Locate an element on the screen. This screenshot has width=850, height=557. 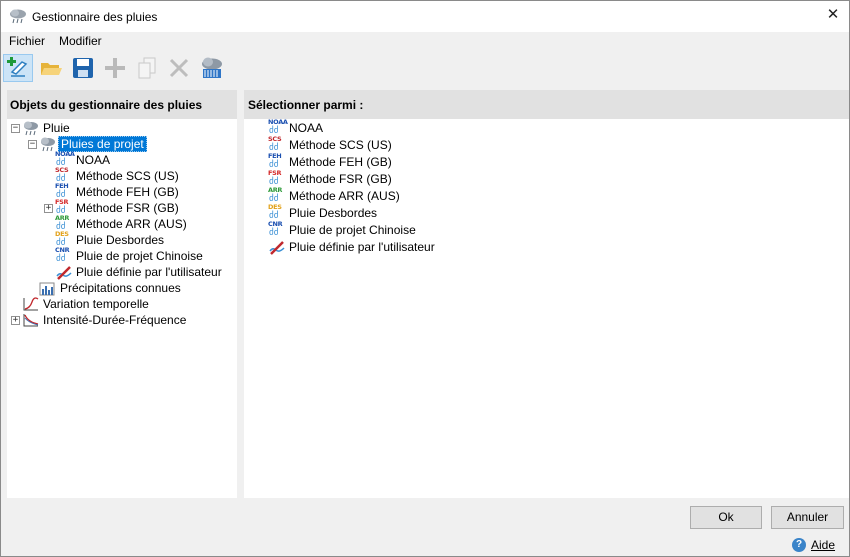
tree-label: Méthode SCS (US) is located at coordinates (127, 176).